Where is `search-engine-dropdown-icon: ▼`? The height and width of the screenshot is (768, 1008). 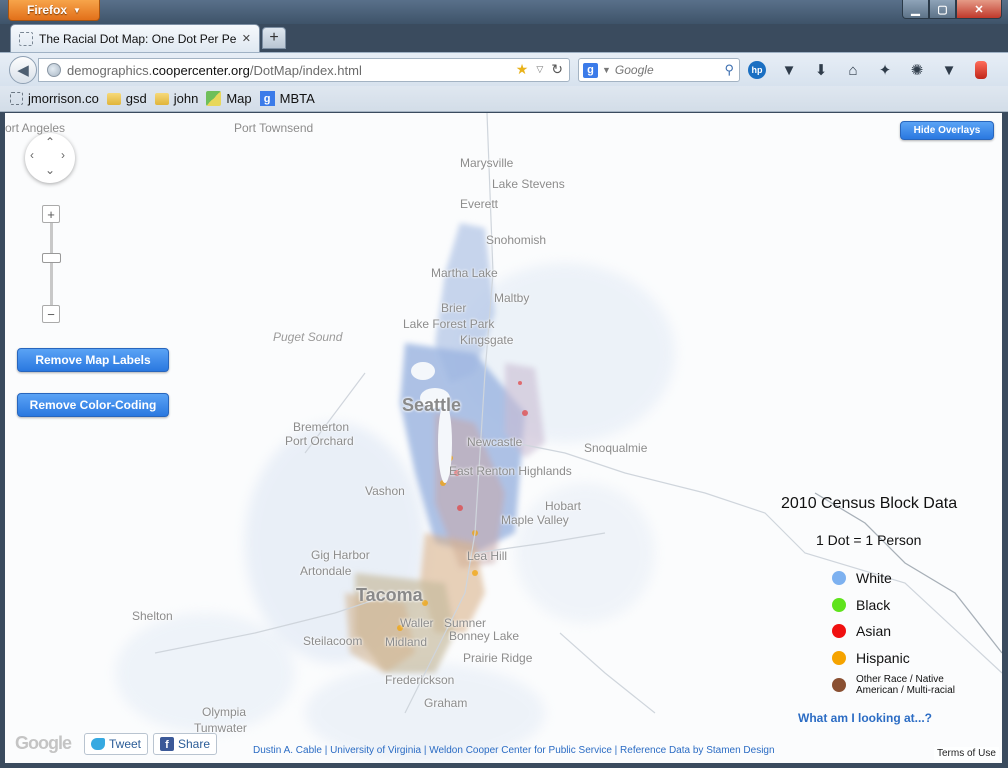
search-engine-dropdown-icon: ▼ is located at coordinates (606, 70).